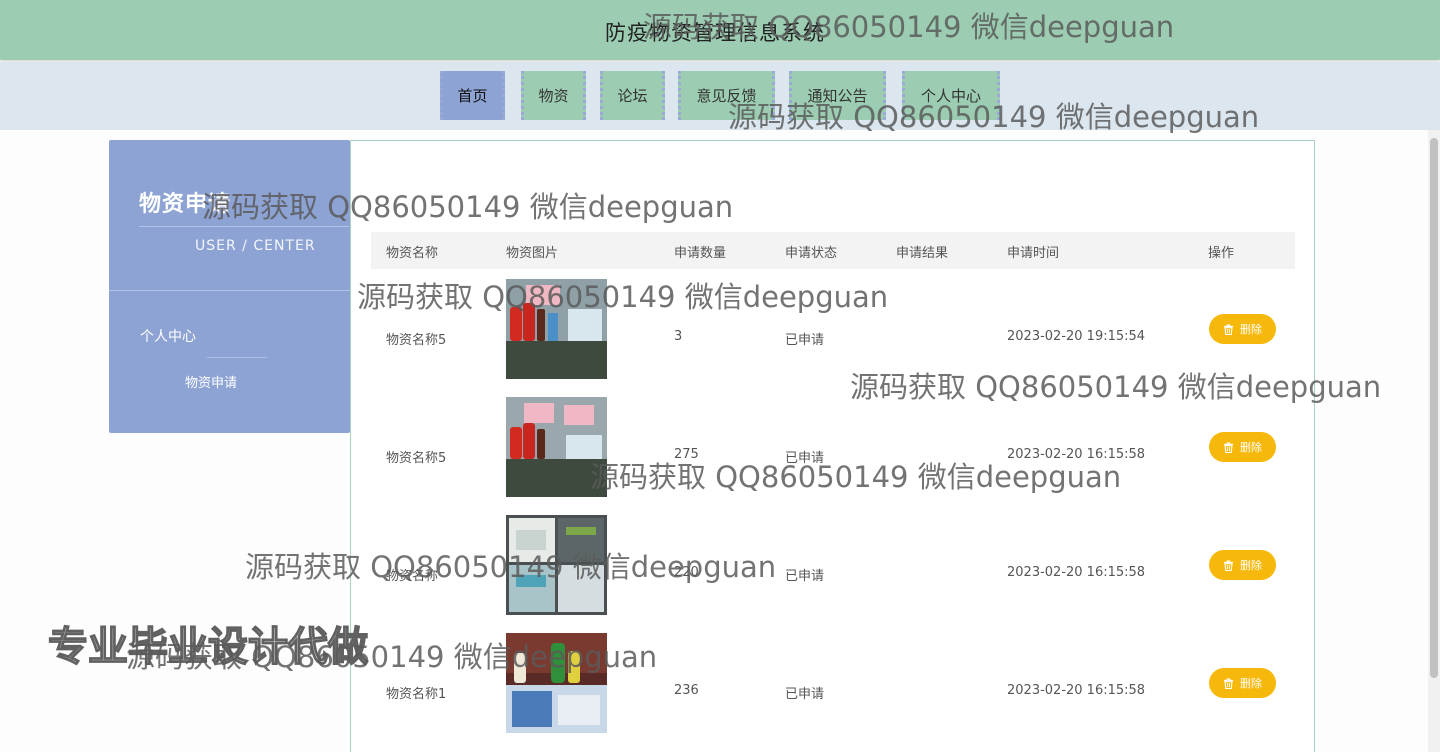  What do you see at coordinates (1221, 253) in the screenshot?
I see `column-header: 操作` at bounding box center [1221, 253].